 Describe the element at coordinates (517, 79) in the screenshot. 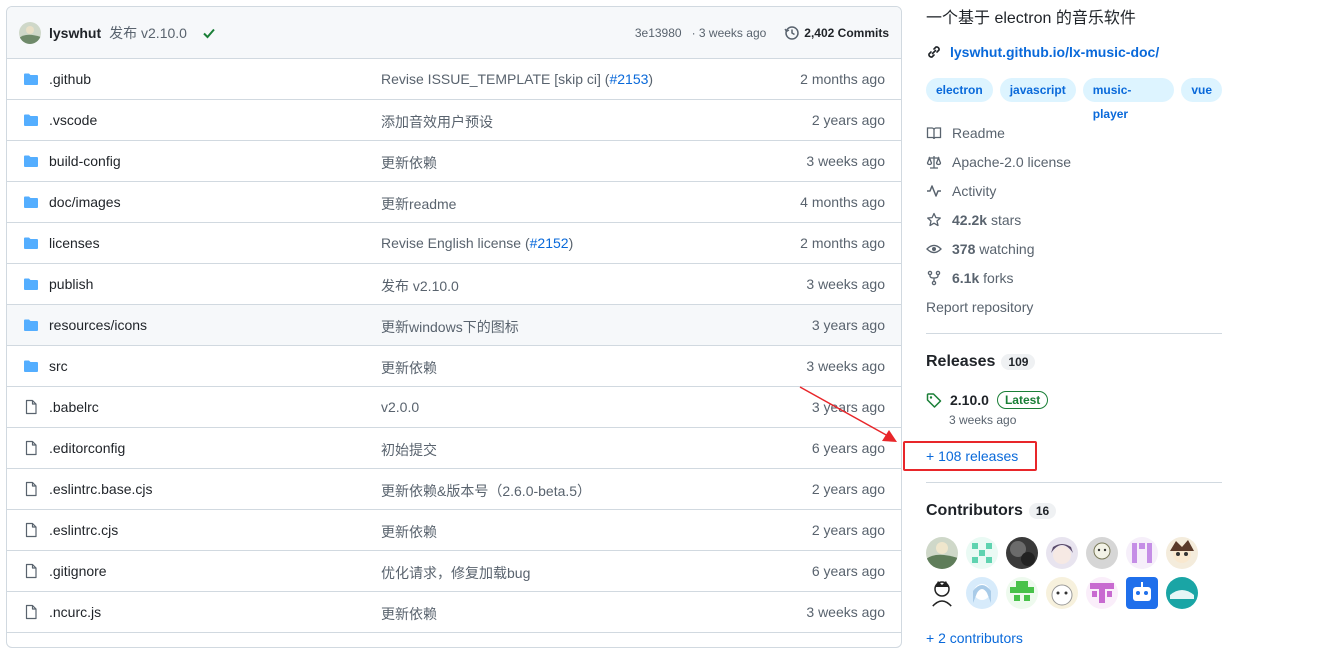

I see `commit-message: Revise ISSUE_TEMPLATE [skip ci] (#2153)` at that location.